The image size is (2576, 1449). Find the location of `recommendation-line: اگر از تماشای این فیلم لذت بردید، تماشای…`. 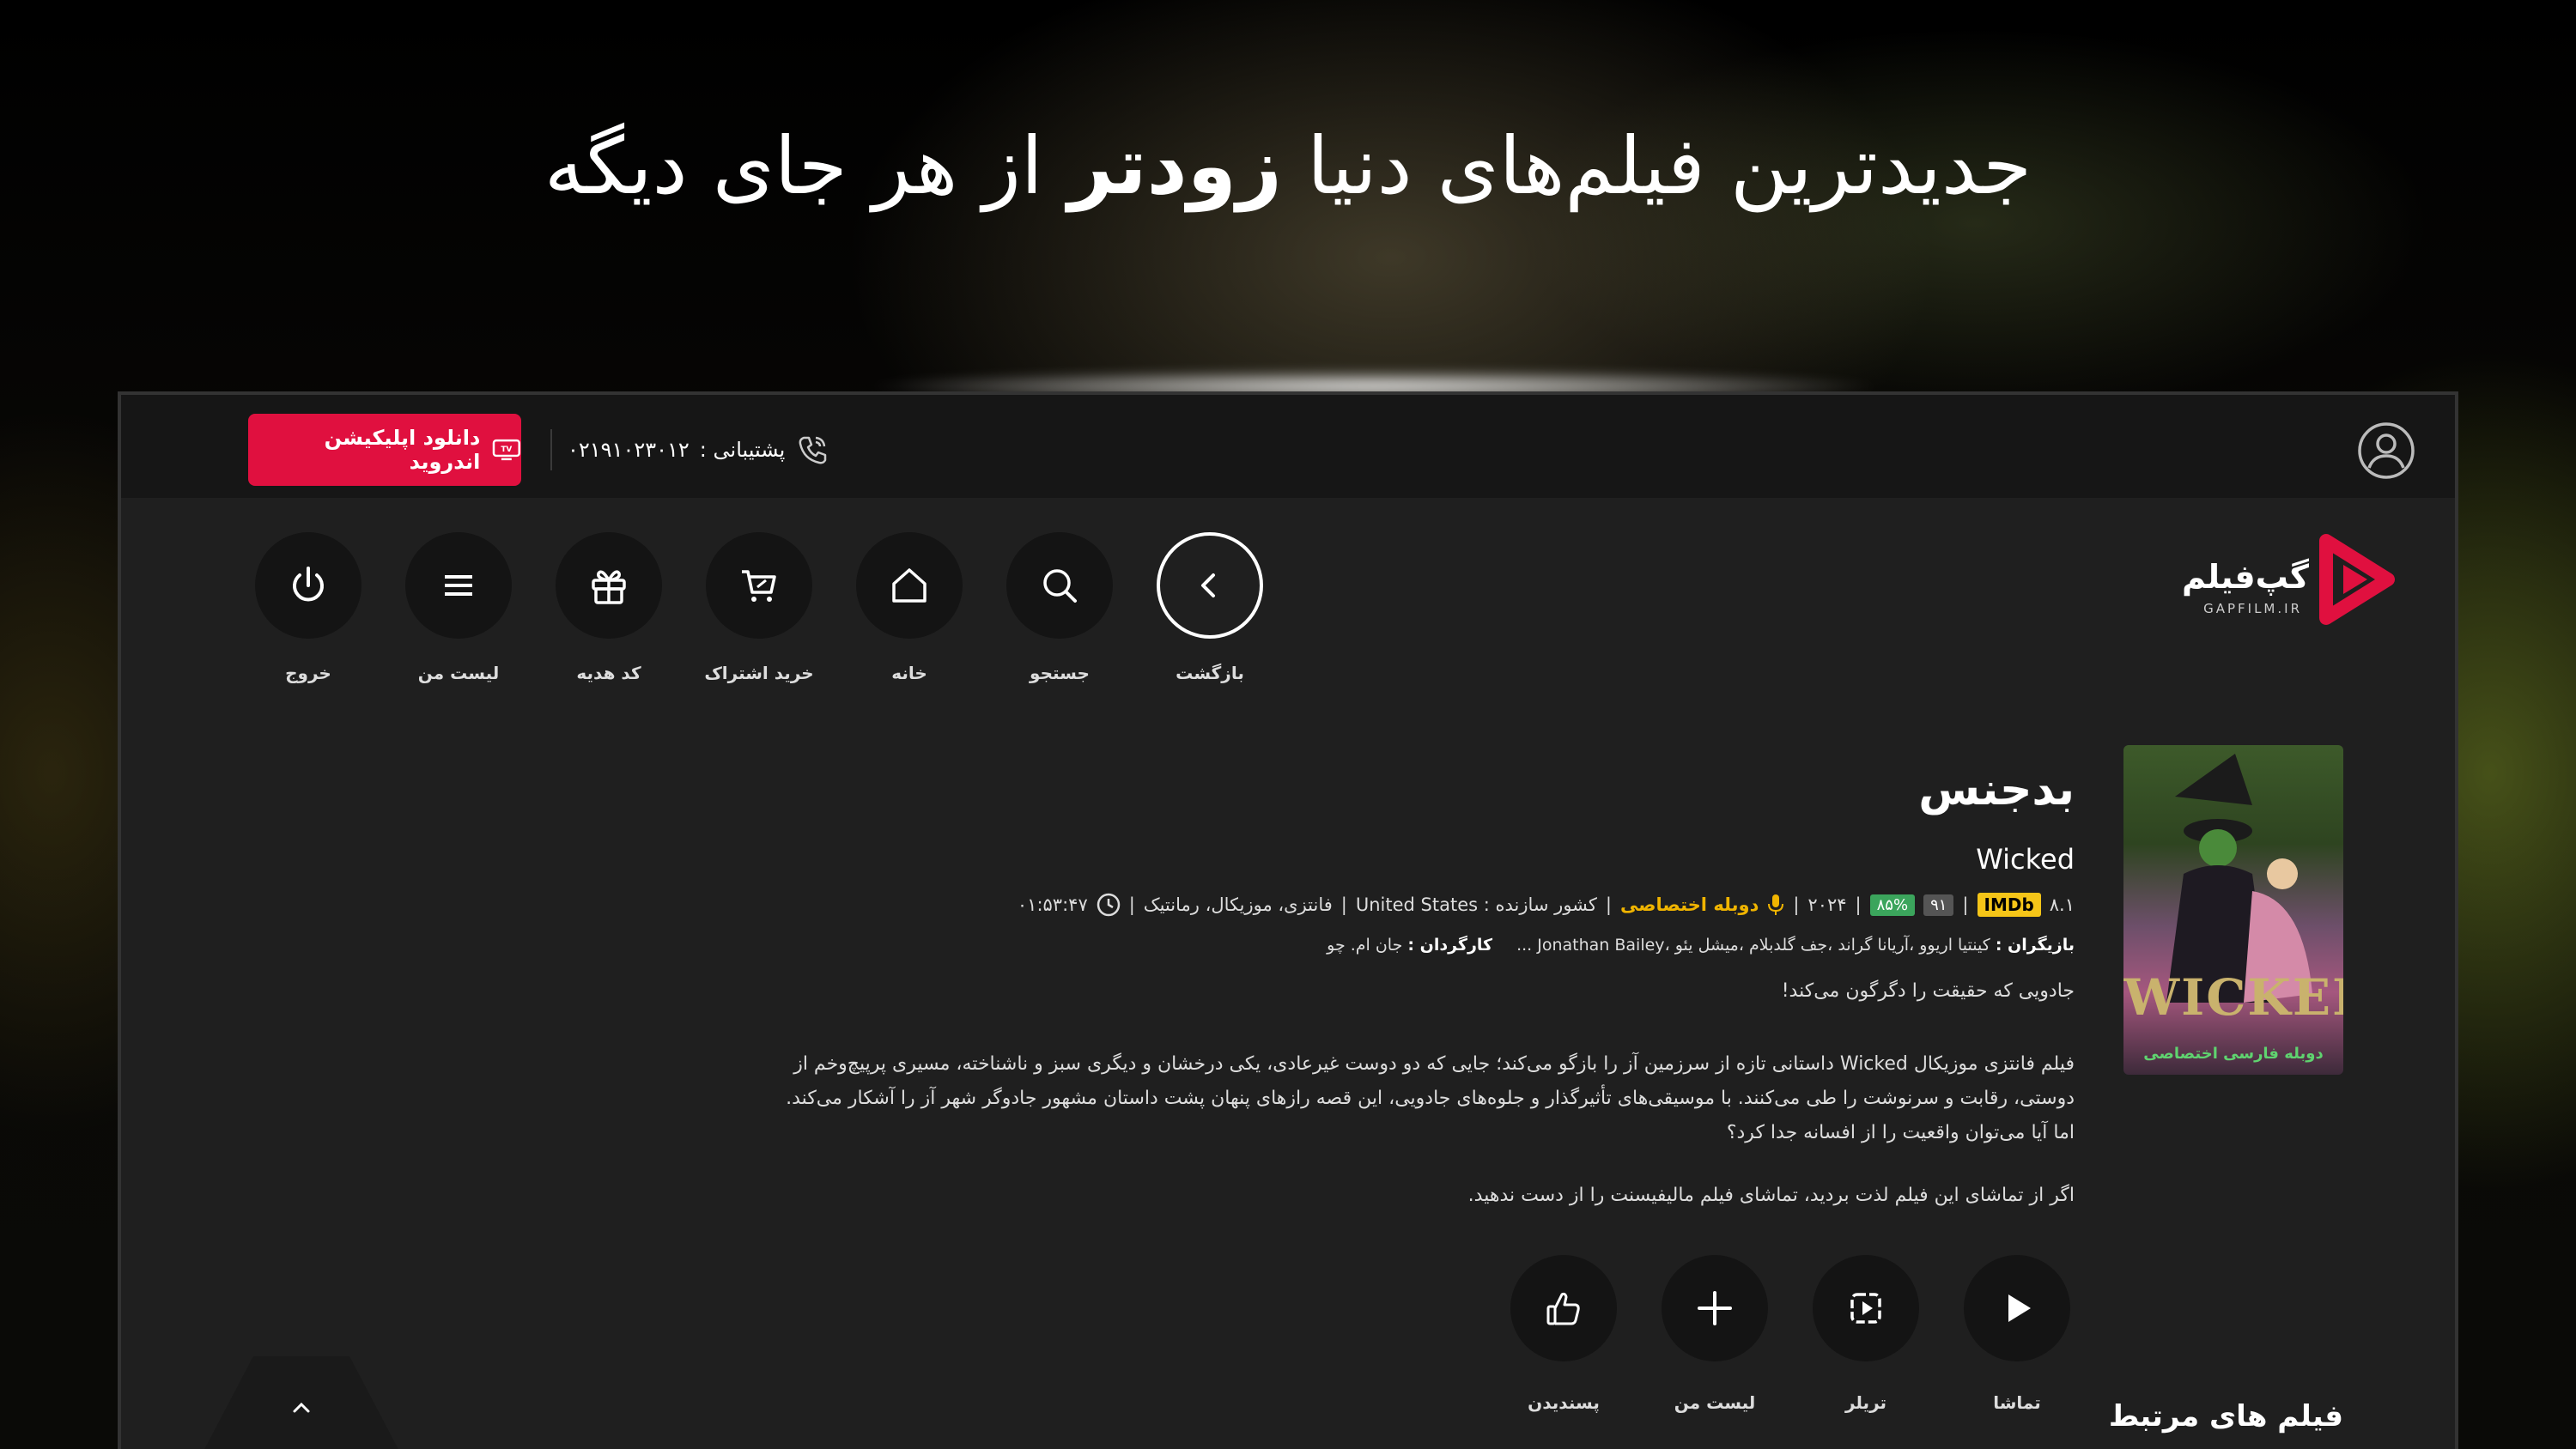

recommendation-line: اگر از تماشای این فیلم لذت بردید، تماشای… is located at coordinates (1771, 1195).